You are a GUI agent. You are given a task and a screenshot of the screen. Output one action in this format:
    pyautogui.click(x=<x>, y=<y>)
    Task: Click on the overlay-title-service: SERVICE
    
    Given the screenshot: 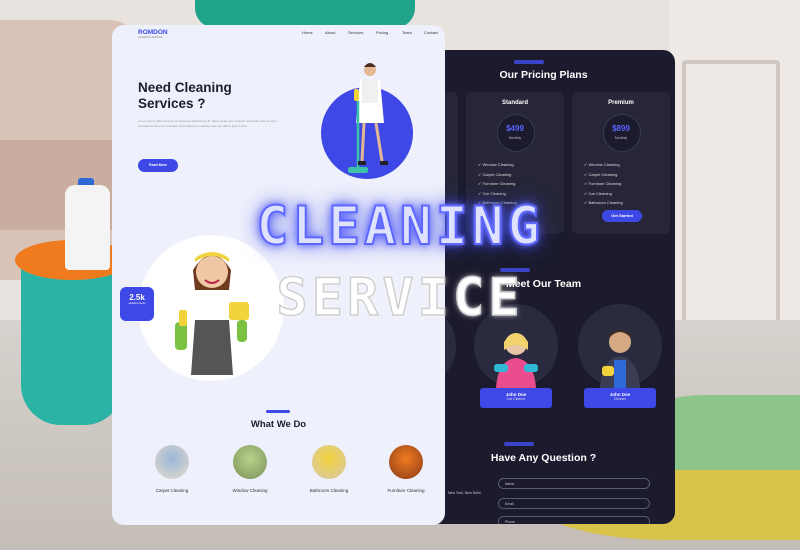 What is the action you would take?
    pyautogui.click(x=400, y=298)
    